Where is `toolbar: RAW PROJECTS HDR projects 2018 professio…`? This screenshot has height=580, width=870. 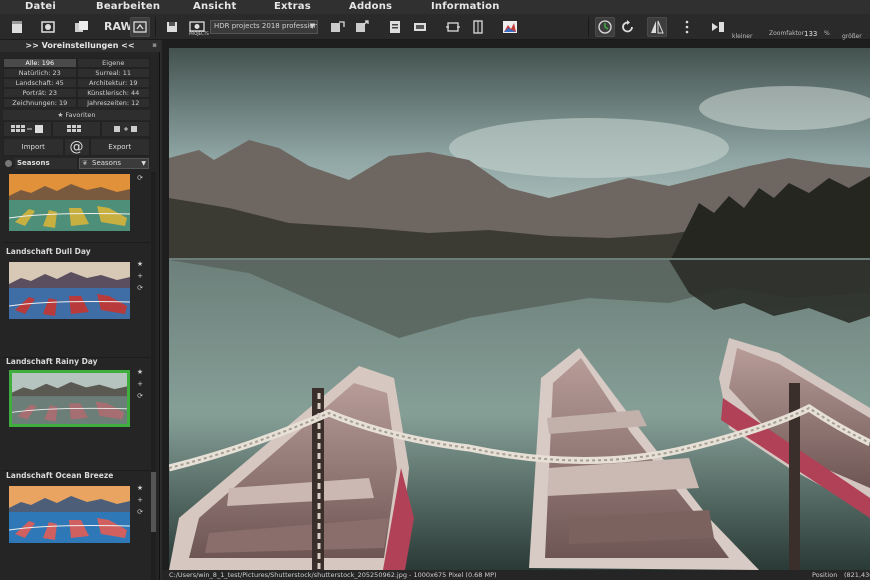
toolbar: RAW PROJECTS HDR projects 2018 professio… is located at coordinates (435, 31).